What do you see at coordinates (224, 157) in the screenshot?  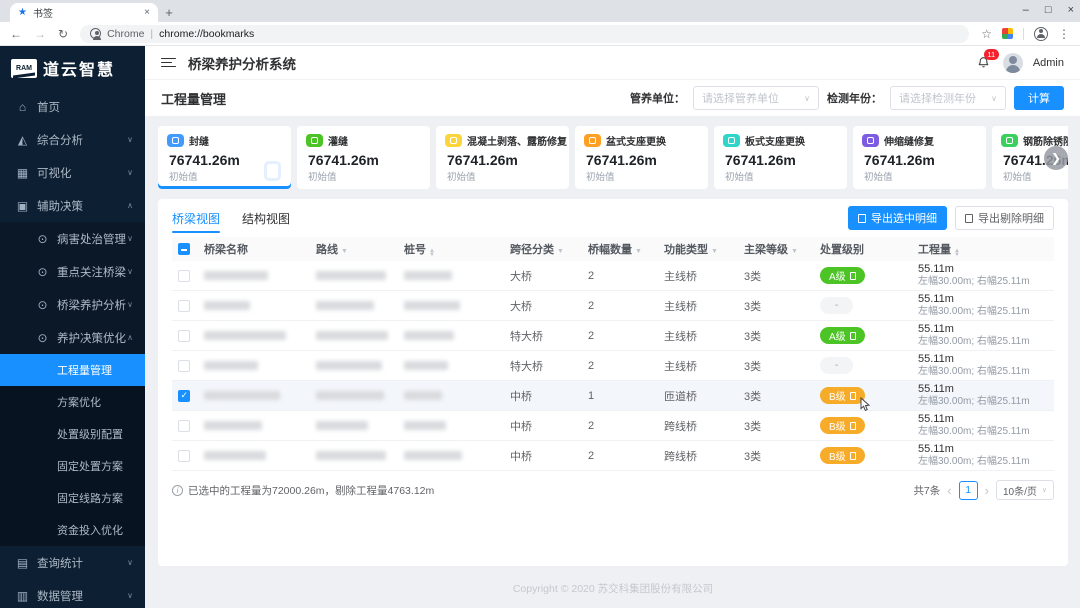 I see `stat-card-封缝: 封缝 76741.26m 初始值` at bounding box center [224, 157].